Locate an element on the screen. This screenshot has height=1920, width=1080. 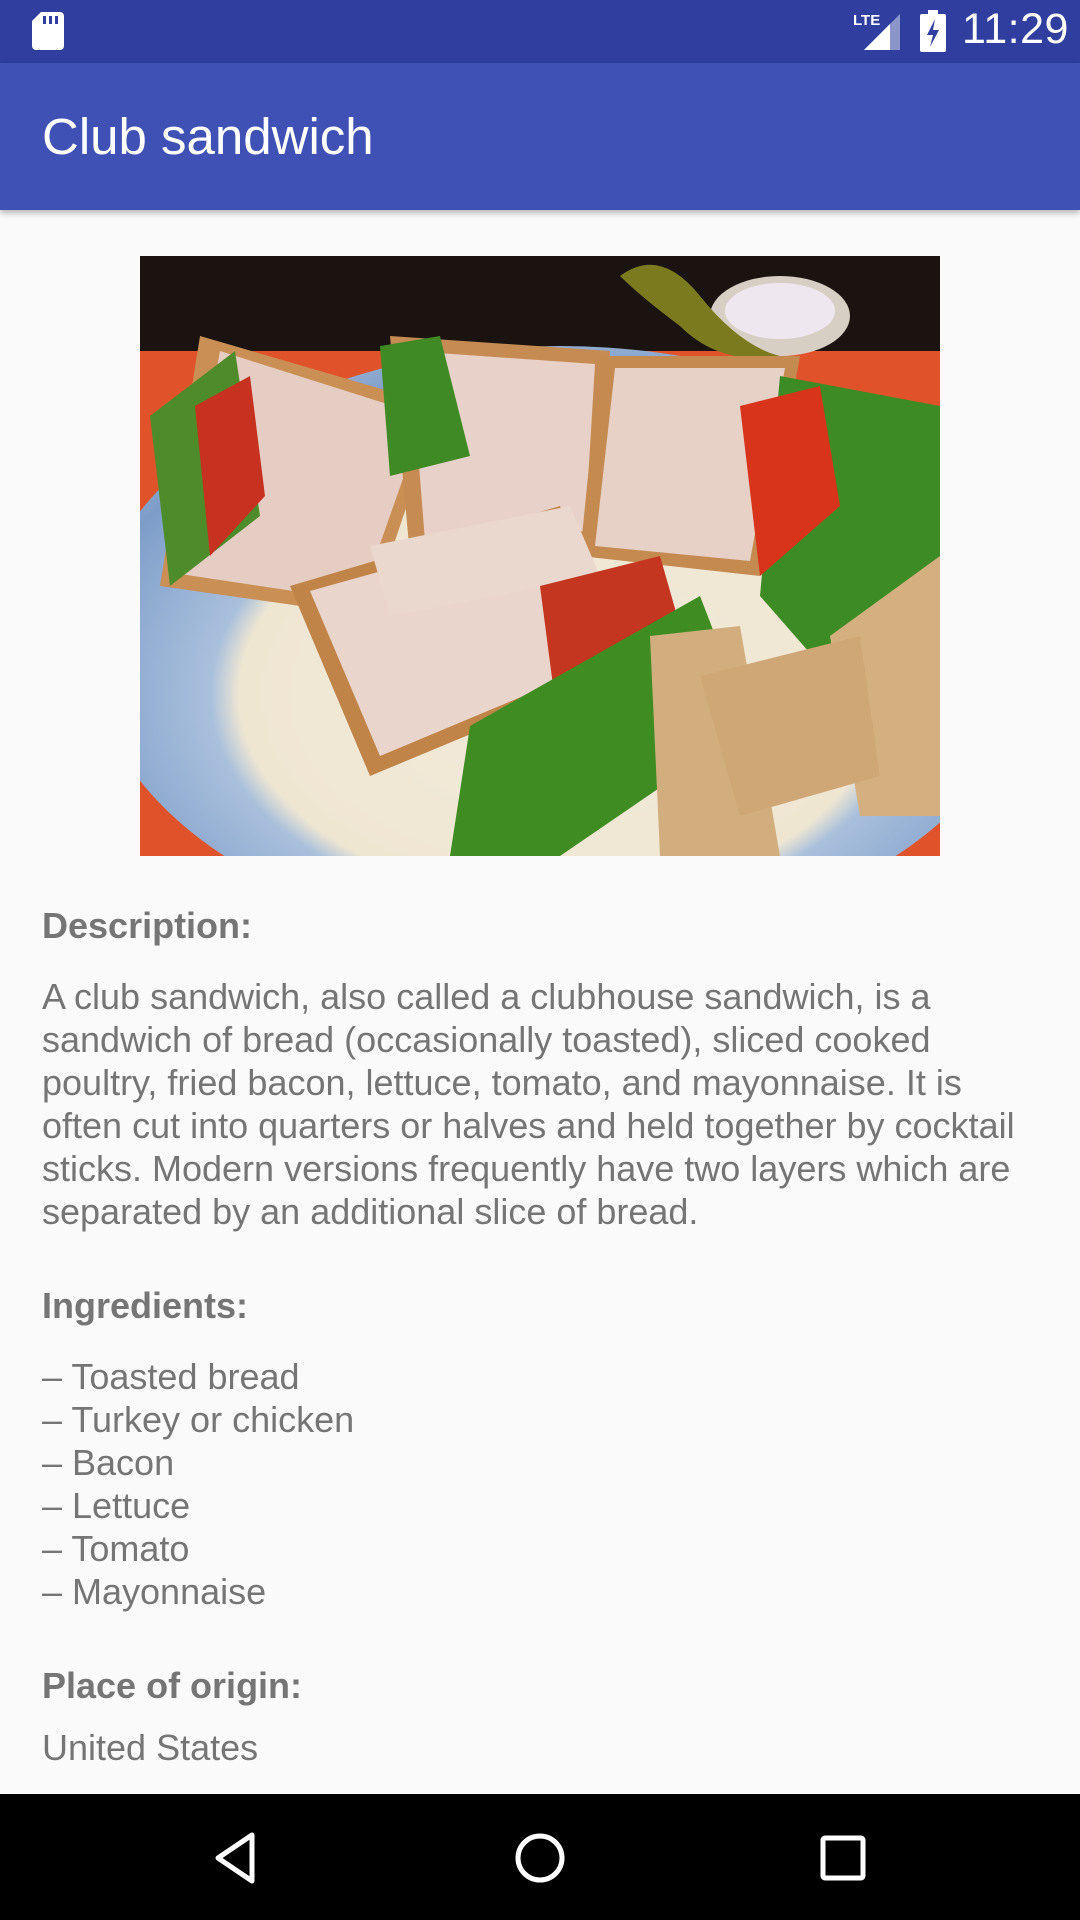
status-clock: 11:29 is located at coordinates (1015, 29).